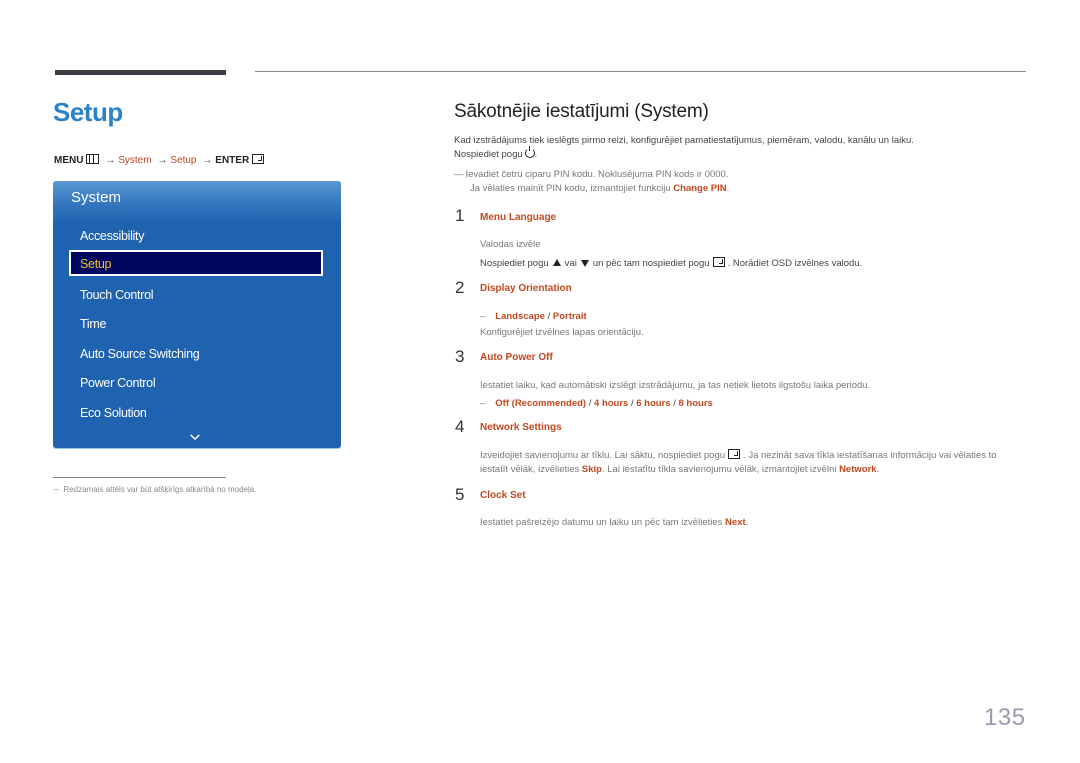 The image size is (1080, 763). What do you see at coordinates (140, 72) in the screenshot?
I see `header-rule-thick` at bounding box center [140, 72].